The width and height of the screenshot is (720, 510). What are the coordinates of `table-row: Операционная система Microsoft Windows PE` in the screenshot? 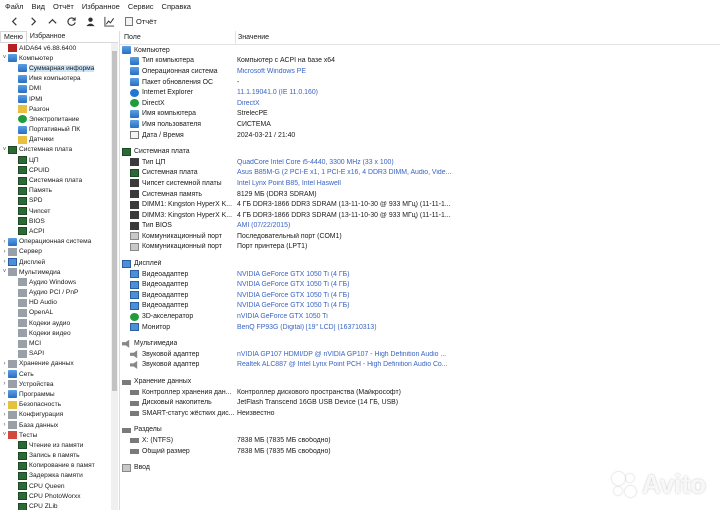 It's located at (420, 71).